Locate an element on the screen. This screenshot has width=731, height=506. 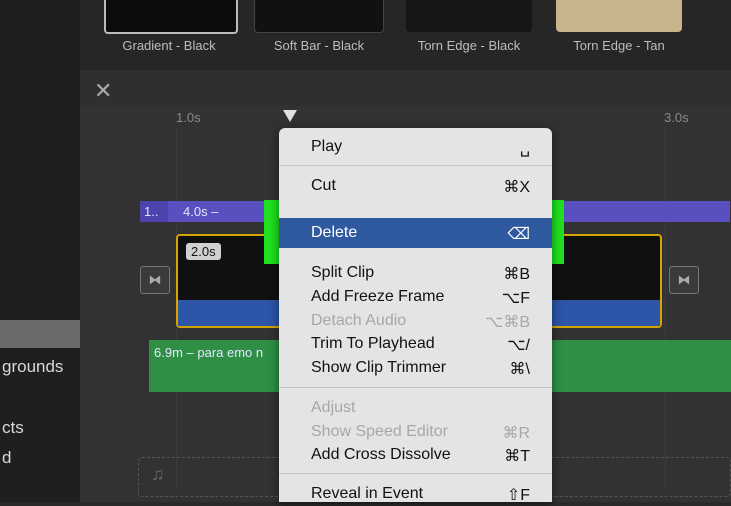
menu-item-label: Play is located at coordinates (327, 146).